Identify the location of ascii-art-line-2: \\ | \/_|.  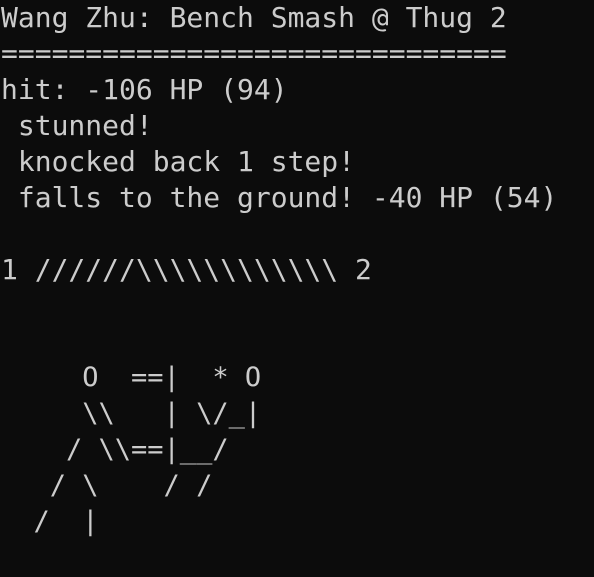
(131, 413).